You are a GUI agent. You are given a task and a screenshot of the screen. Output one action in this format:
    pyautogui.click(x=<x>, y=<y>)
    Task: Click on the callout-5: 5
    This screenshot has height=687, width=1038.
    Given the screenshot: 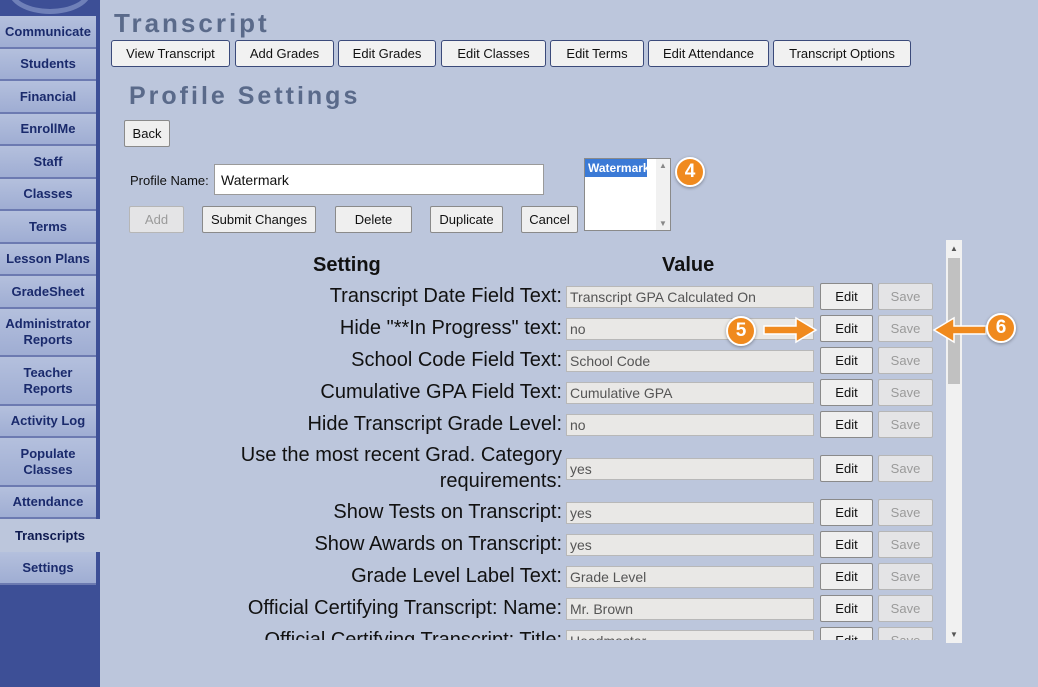 What is the action you would take?
    pyautogui.click(x=741, y=331)
    